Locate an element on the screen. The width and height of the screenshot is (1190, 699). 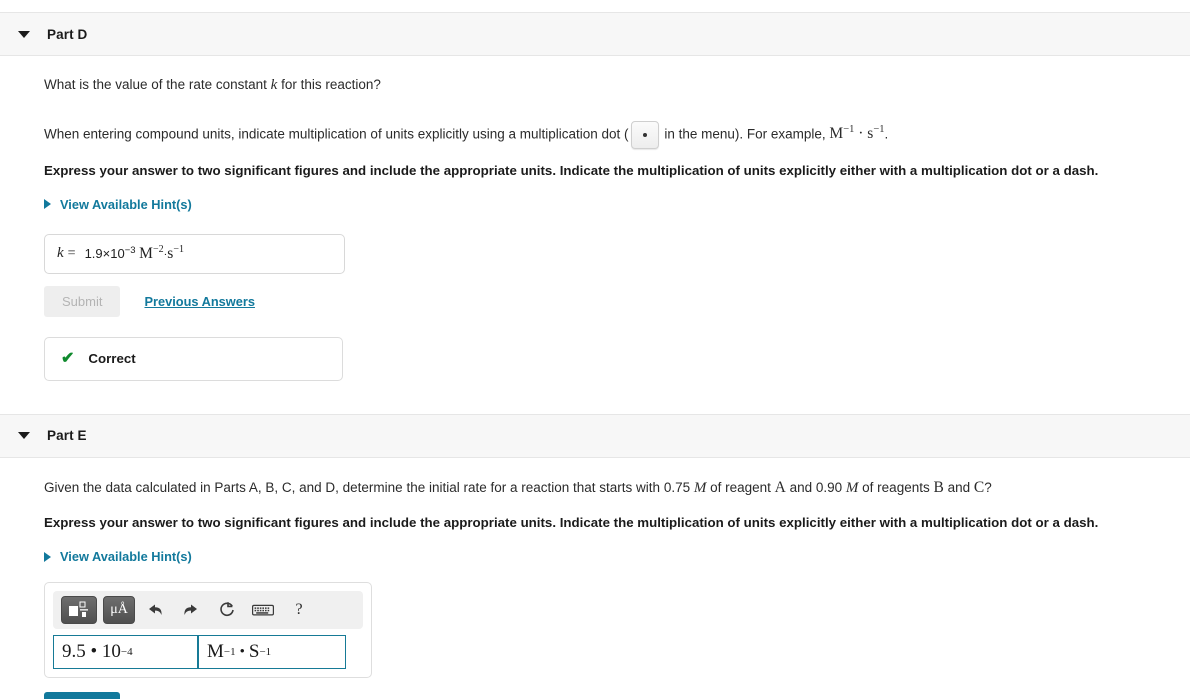
part-e-molarity-1: M is located at coordinates (700, 487).